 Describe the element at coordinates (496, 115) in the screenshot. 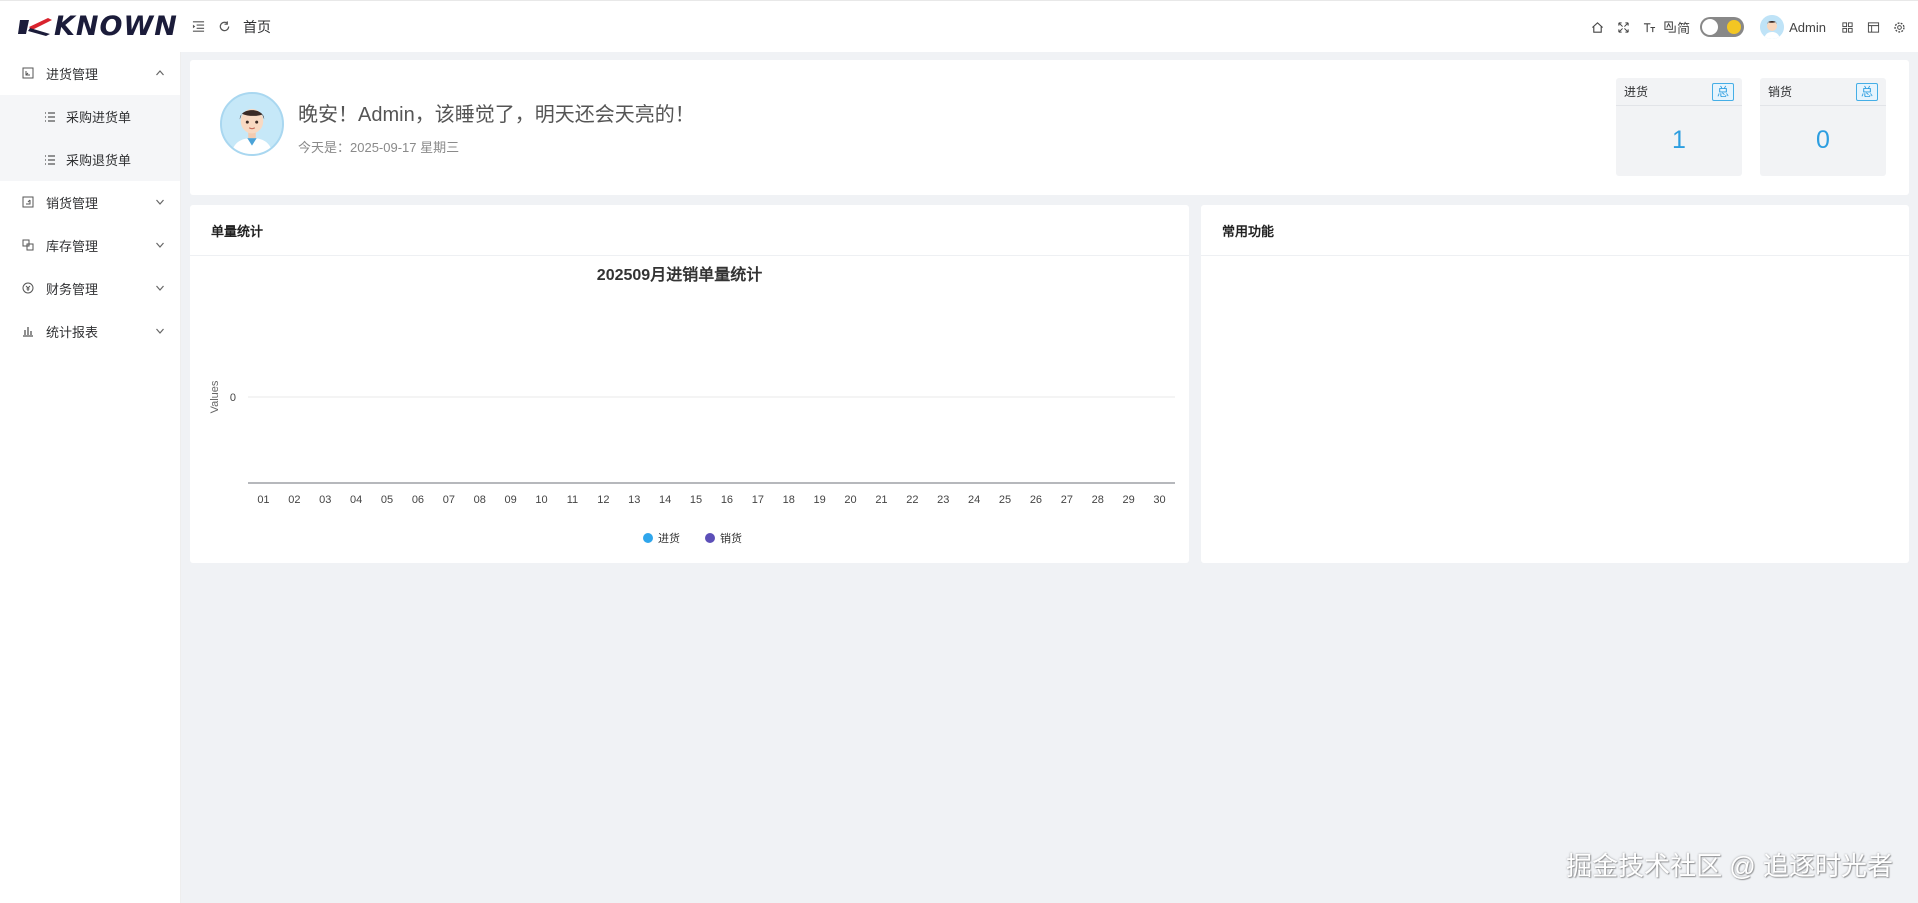

I see `greeting-text: 晚安！Admin，该睡觉了，明天还会天亮的！` at that location.